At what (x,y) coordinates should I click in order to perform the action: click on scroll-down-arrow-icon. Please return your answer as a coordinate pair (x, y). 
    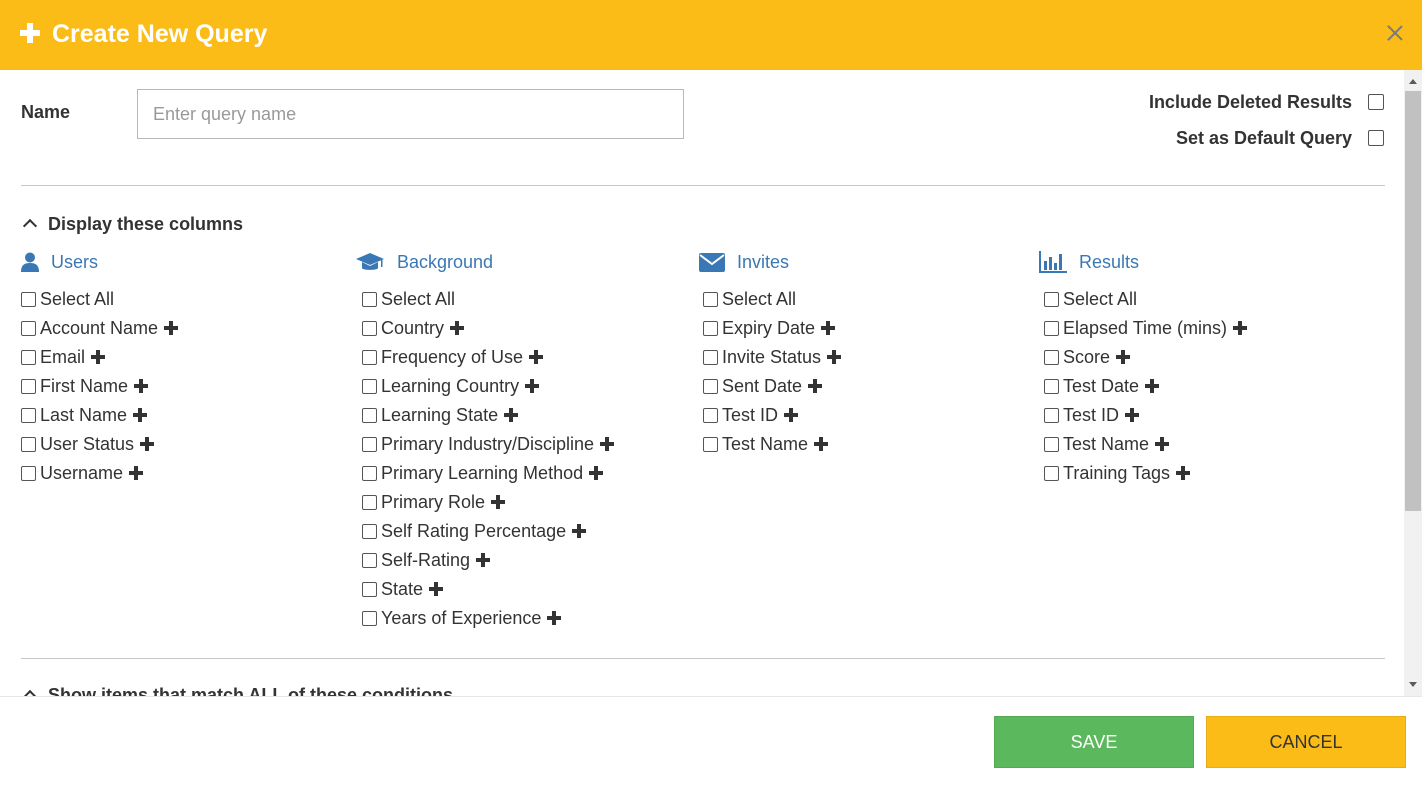
    Looking at the image, I should click on (1413, 684).